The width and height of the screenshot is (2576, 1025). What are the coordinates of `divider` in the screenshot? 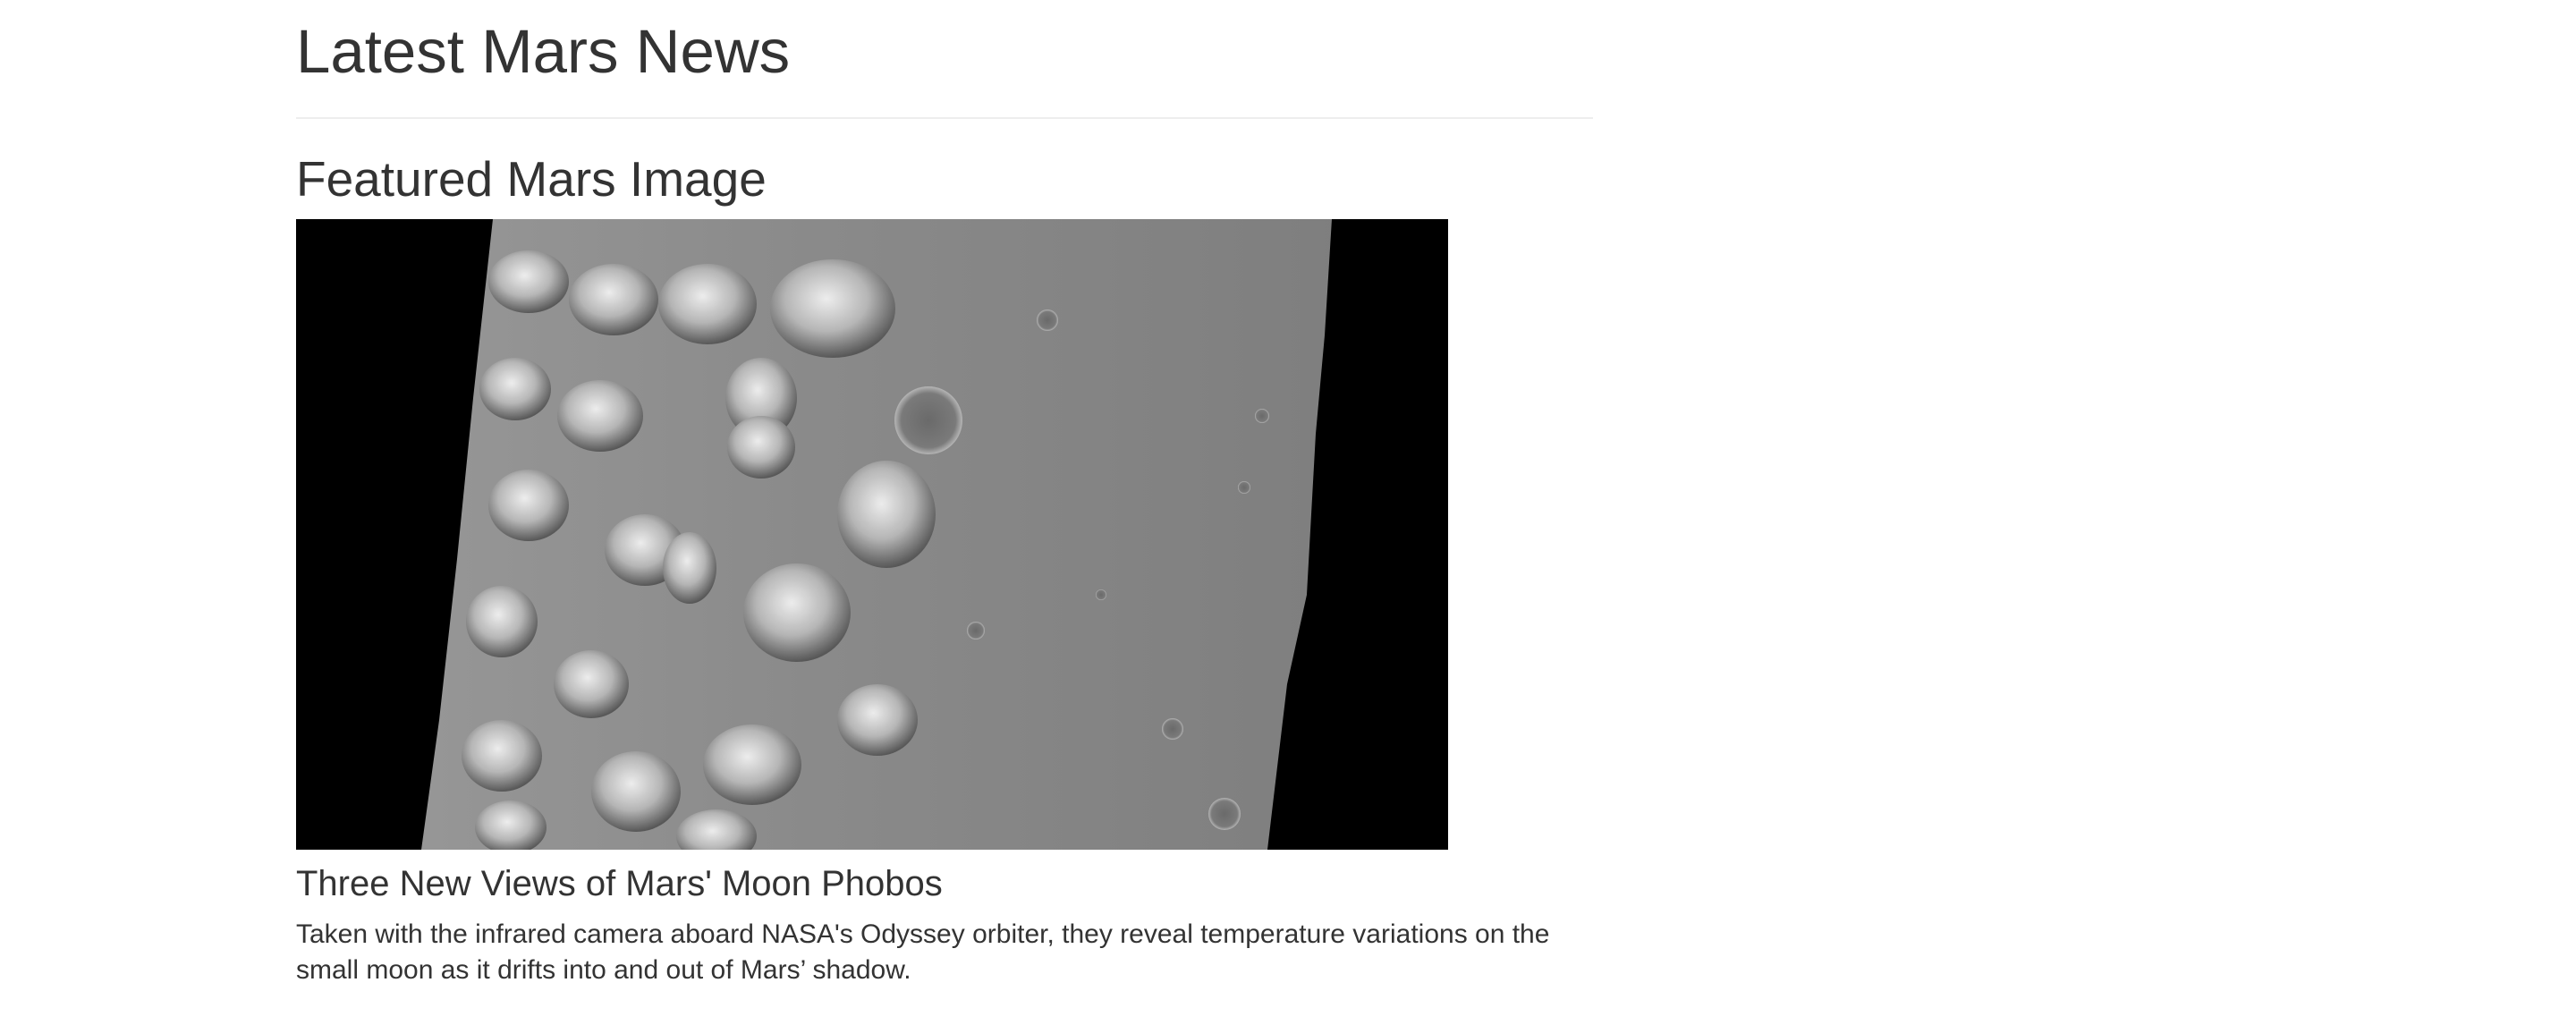 It's located at (944, 118).